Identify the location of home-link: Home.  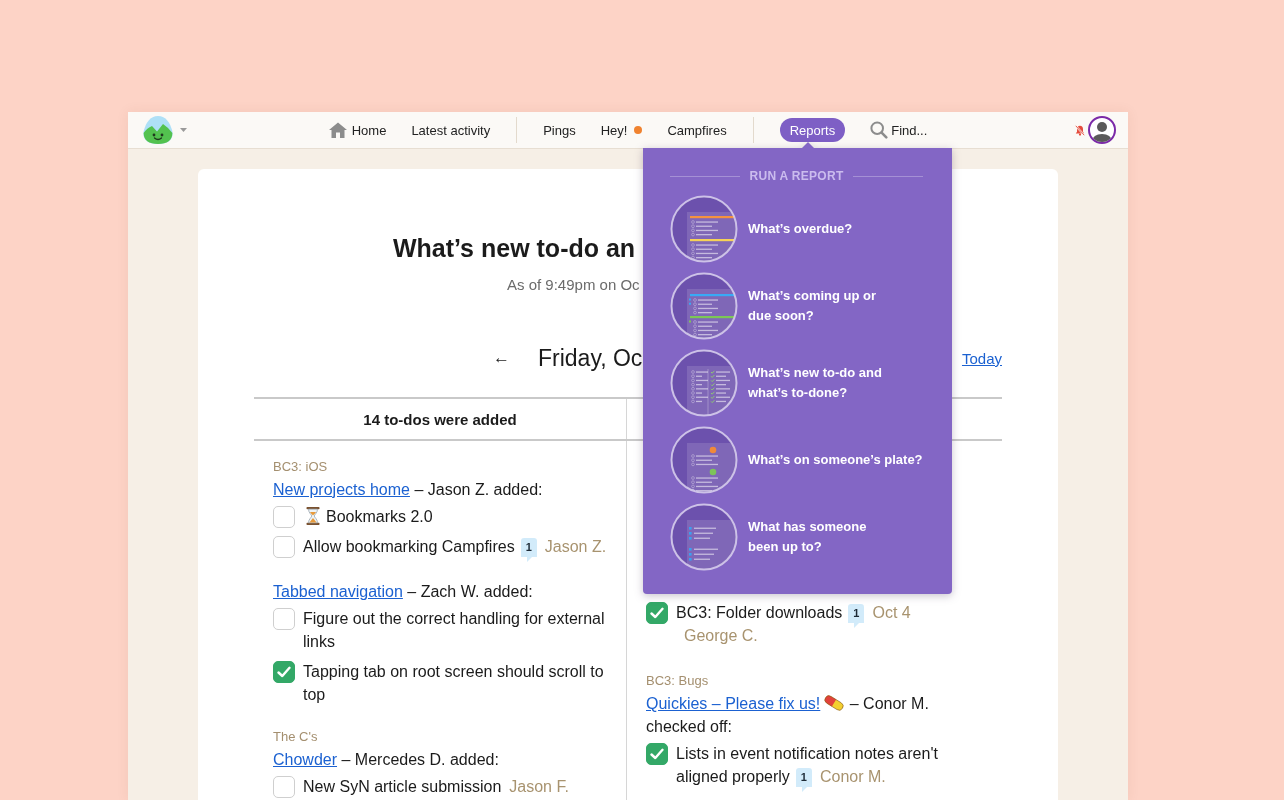
(357, 130).